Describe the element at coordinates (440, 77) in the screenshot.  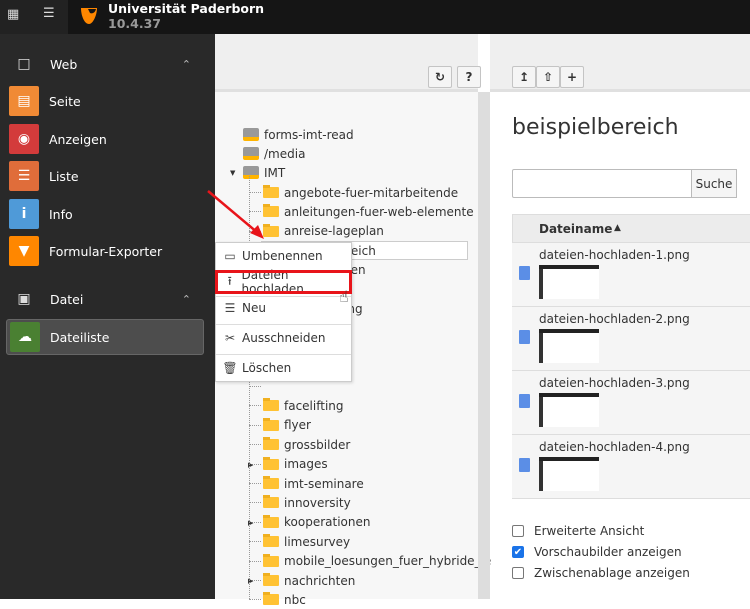
I see `refresh-button: ↻` at that location.